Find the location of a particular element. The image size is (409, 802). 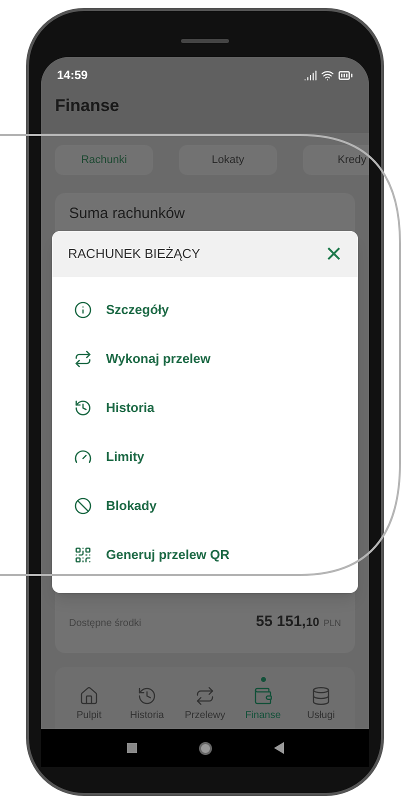

tab: Kredy is located at coordinates (336, 160).